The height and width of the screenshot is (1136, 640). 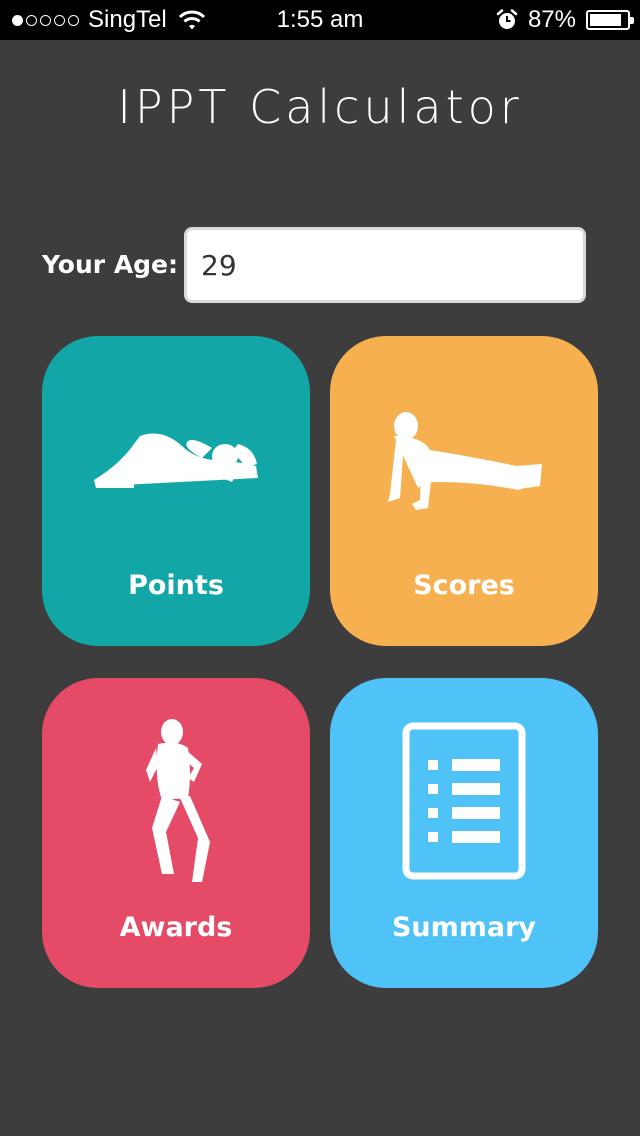 What do you see at coordinates (110, 264) in the screenshot?
I see `age-label: Your Age:` at bounding box center [110, 264].